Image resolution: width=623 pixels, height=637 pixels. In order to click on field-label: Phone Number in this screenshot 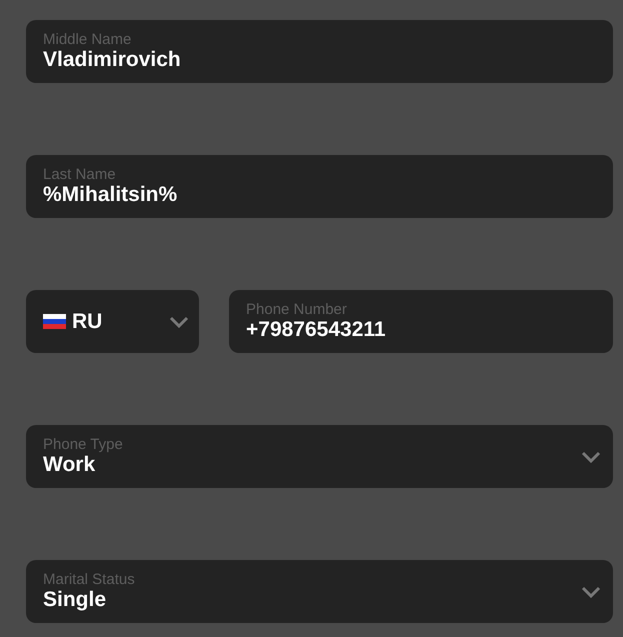, I will do `click(297, 310)`.